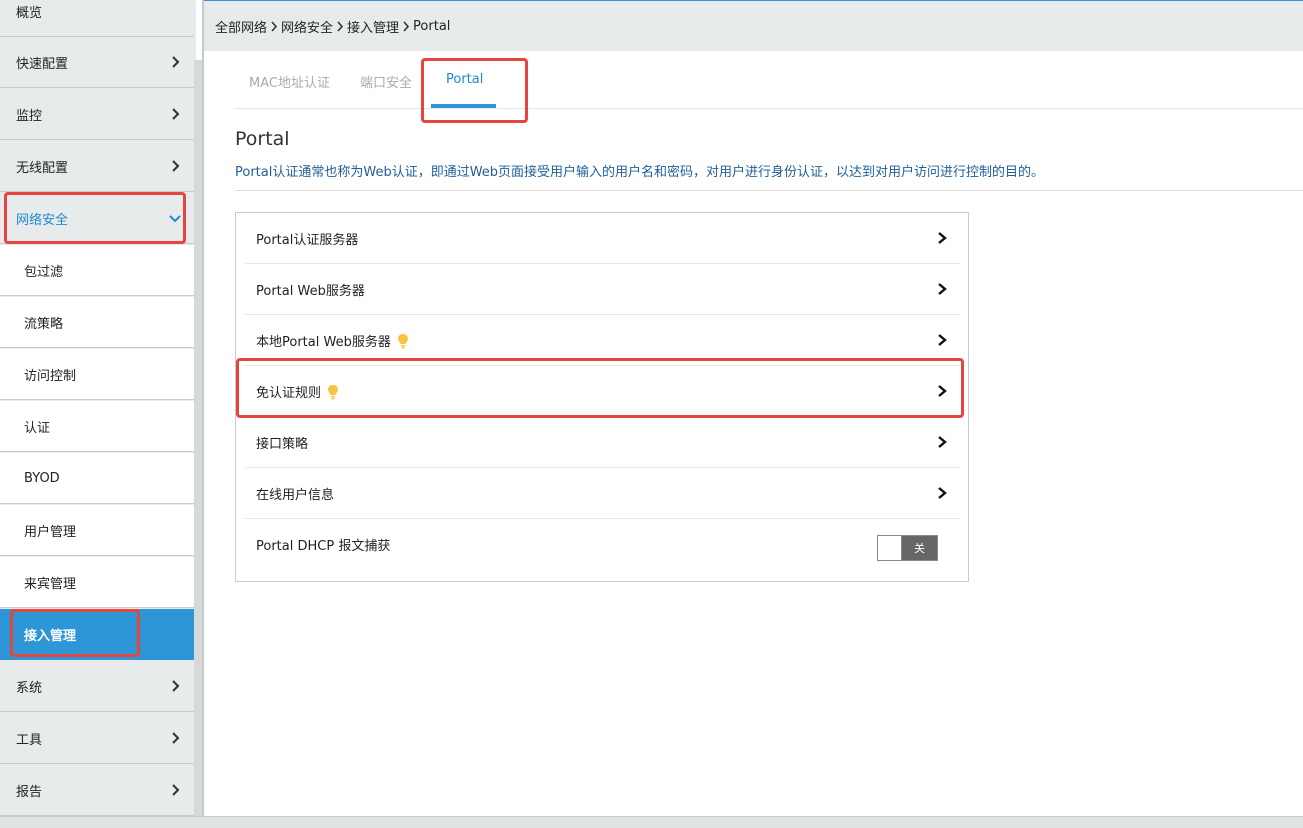  What do you see at coordinates (37, 428) in the screenshot?
I see `sidebar-item-label: 认证` at bounding box center [37, 428].